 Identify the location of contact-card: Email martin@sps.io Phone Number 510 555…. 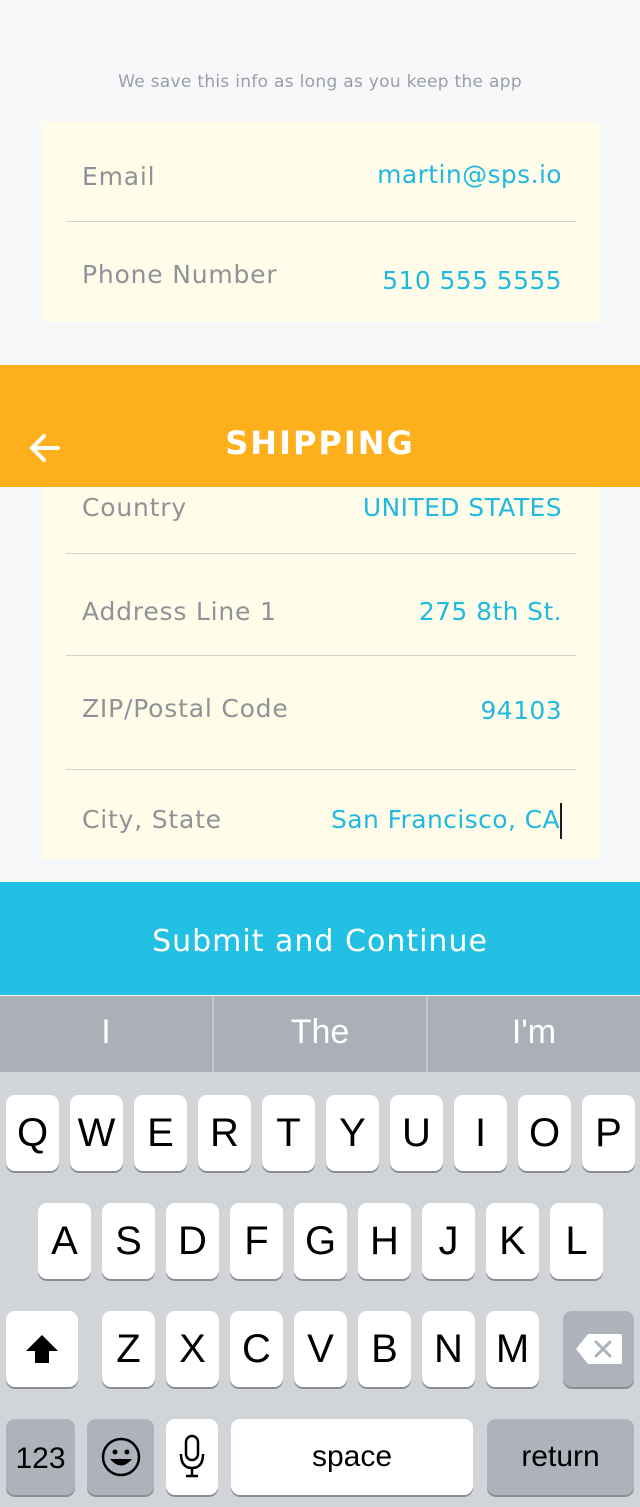
(321, 222).